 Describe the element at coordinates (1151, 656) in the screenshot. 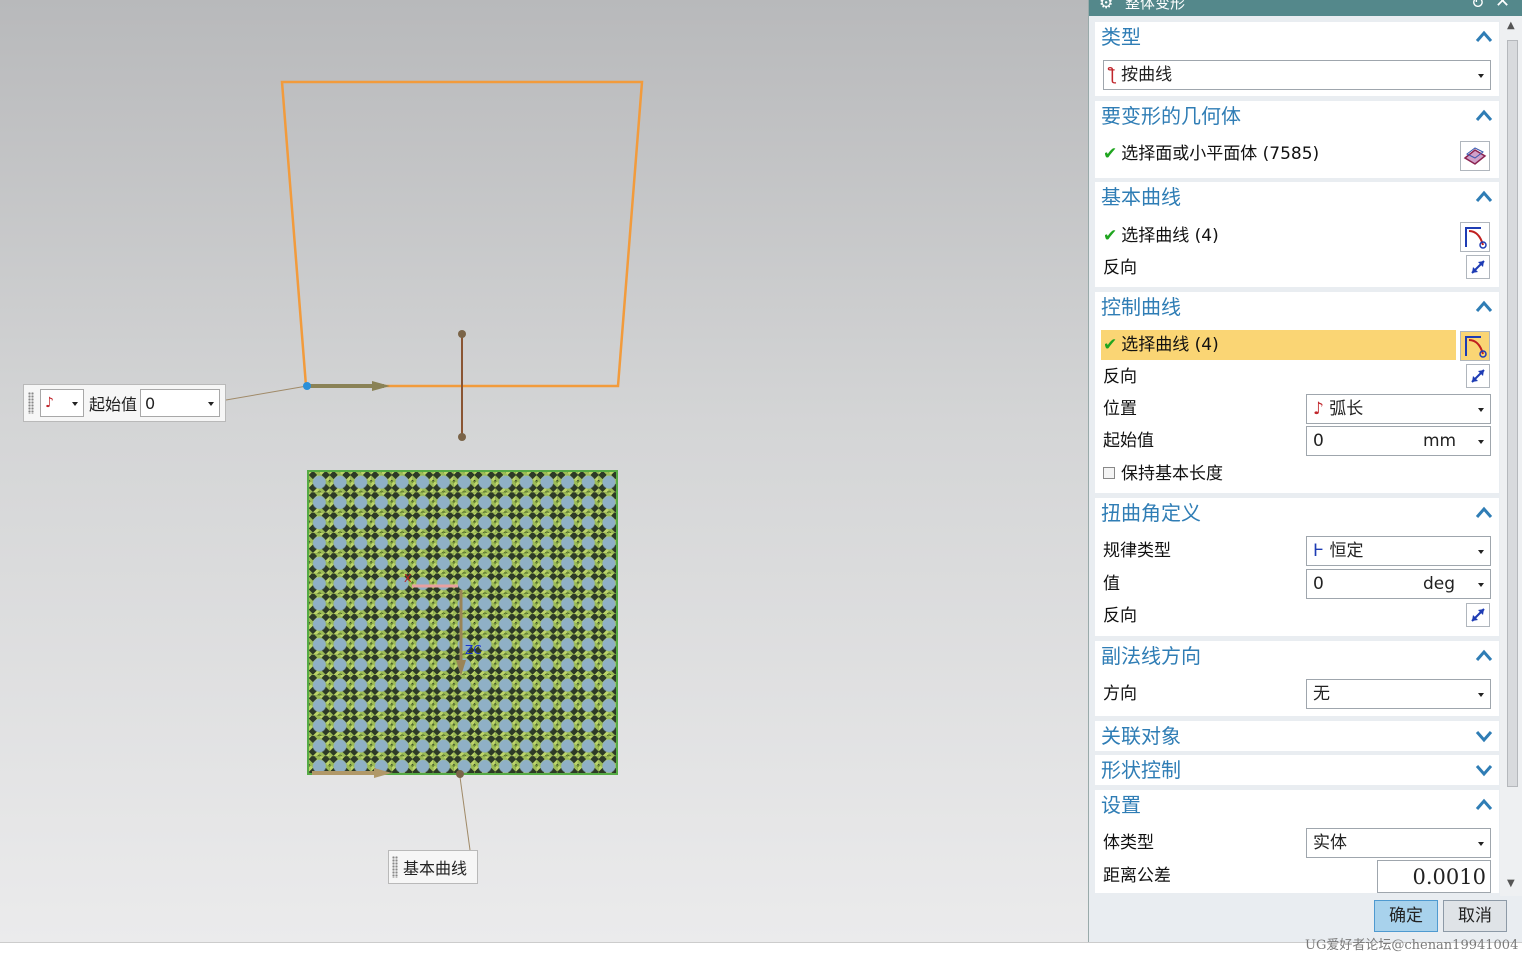

I see `section-binormal-header: 副法线方向` at that location.